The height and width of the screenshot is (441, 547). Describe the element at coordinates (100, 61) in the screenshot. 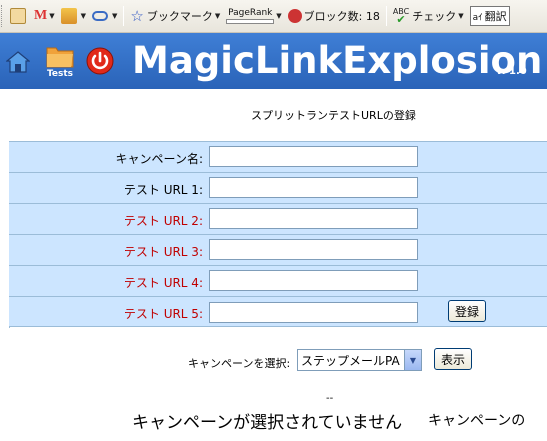

I see `power-icon` at that location.